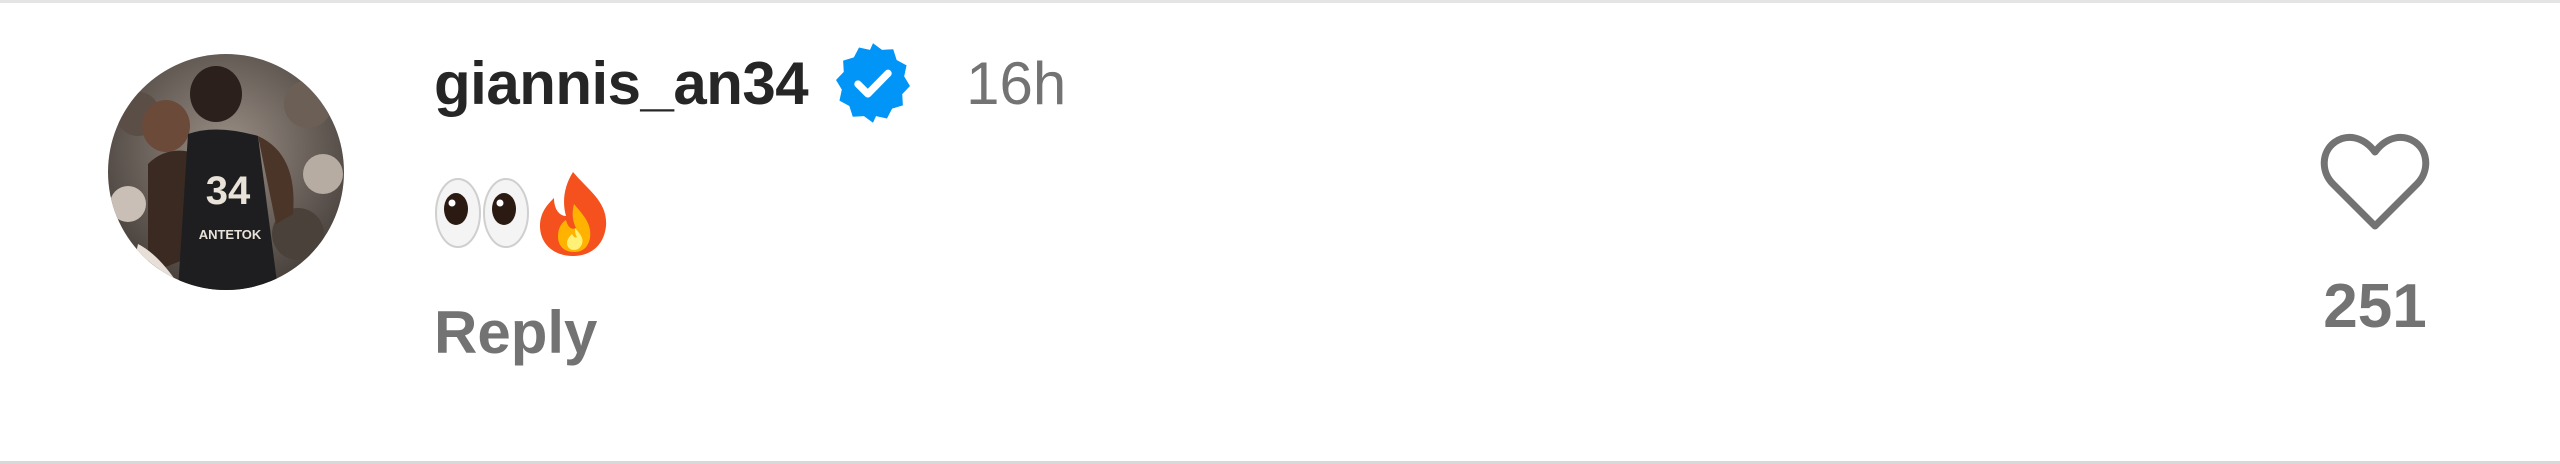 This screenshot has height=464, width=2560. I want to click on verified-badge-icon, so click(873, 83).